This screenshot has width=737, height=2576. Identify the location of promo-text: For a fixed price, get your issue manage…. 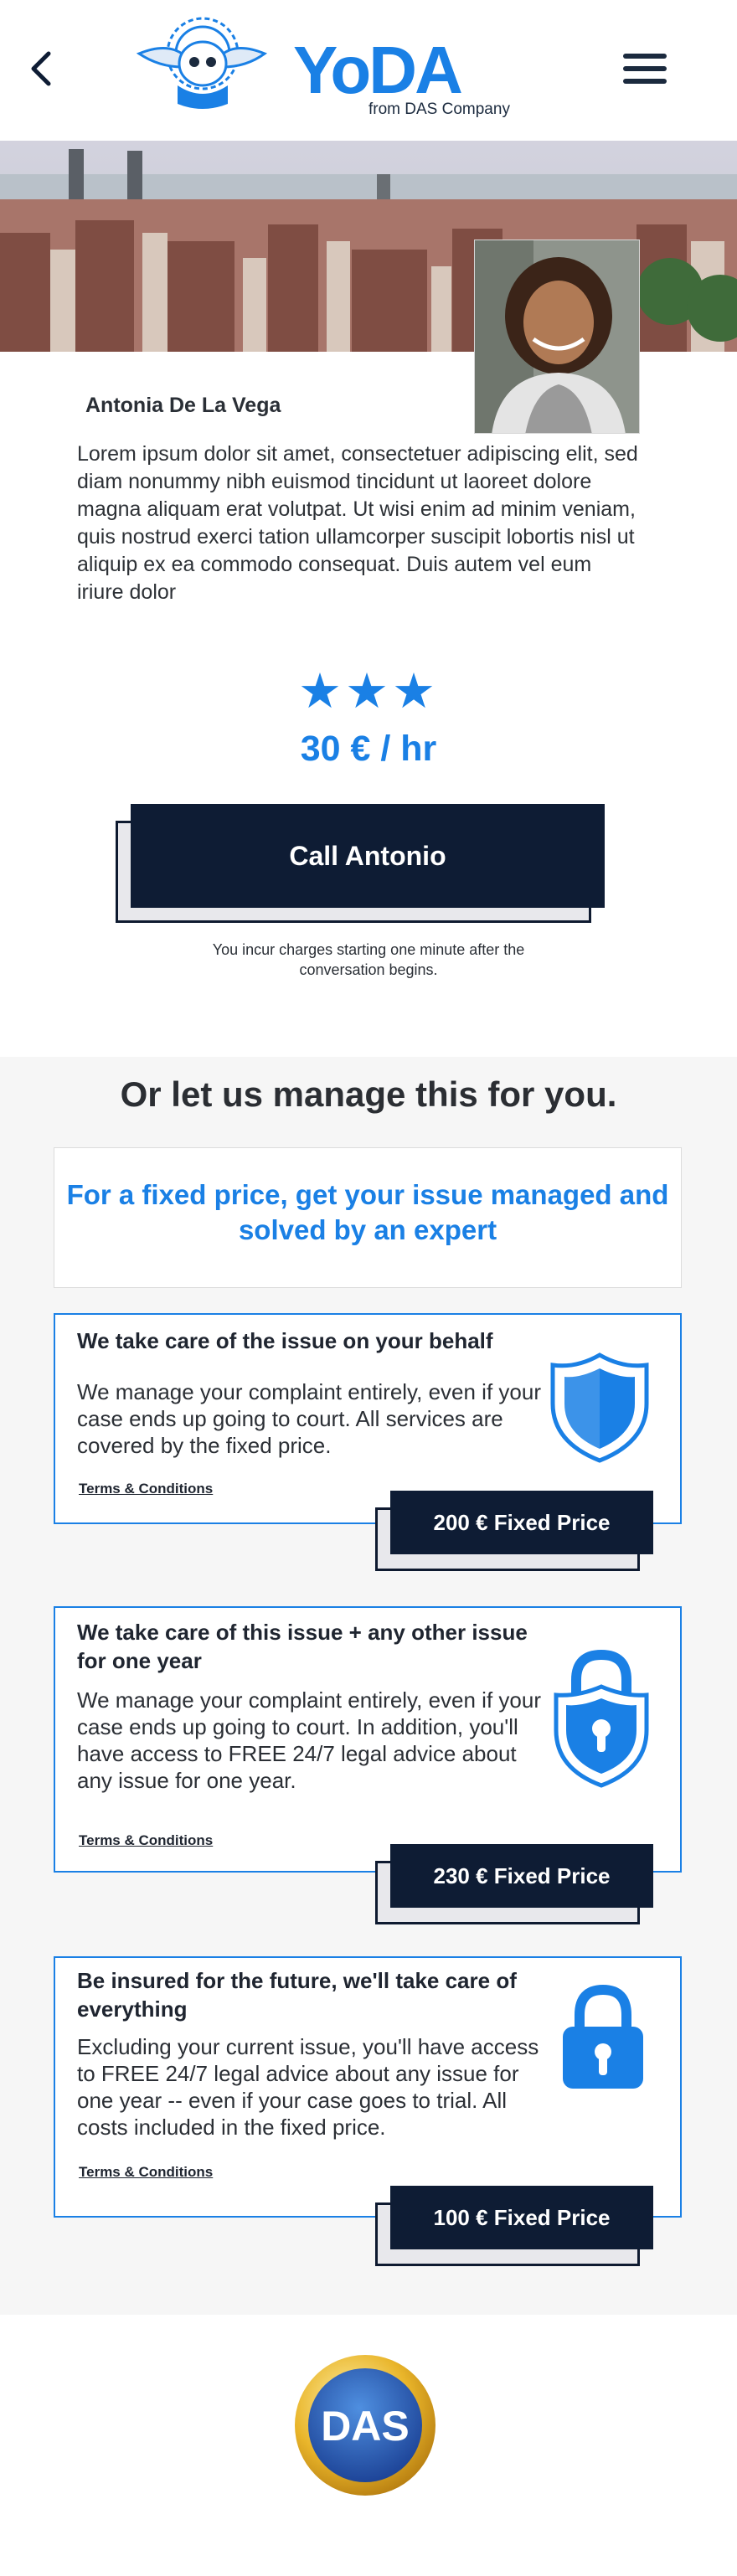
(367, 1212).